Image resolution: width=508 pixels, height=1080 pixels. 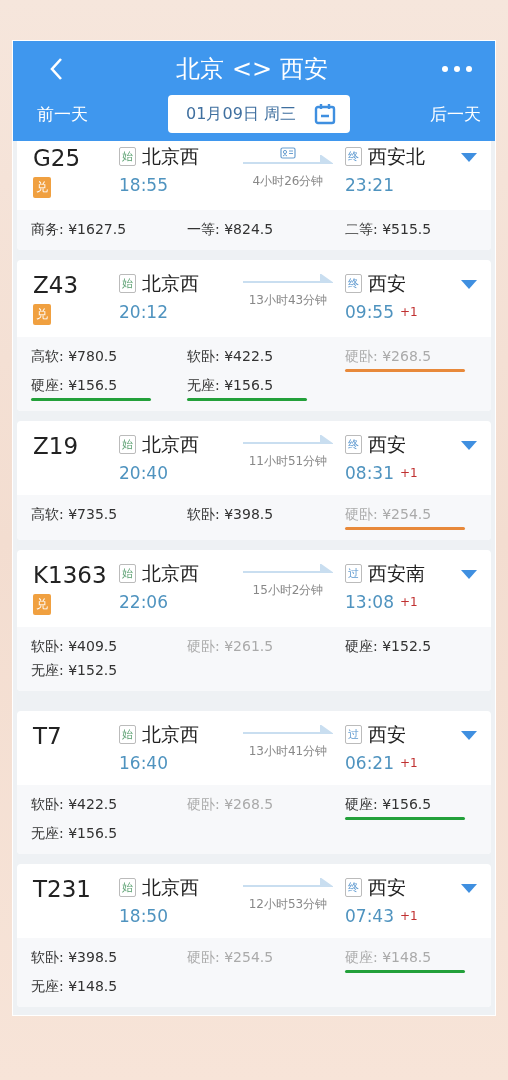 What do you see at coordinates (388, 229) in the screenshot?
I see `fare-price: 二等: ¥515.5` at bounding box center [388, 229].